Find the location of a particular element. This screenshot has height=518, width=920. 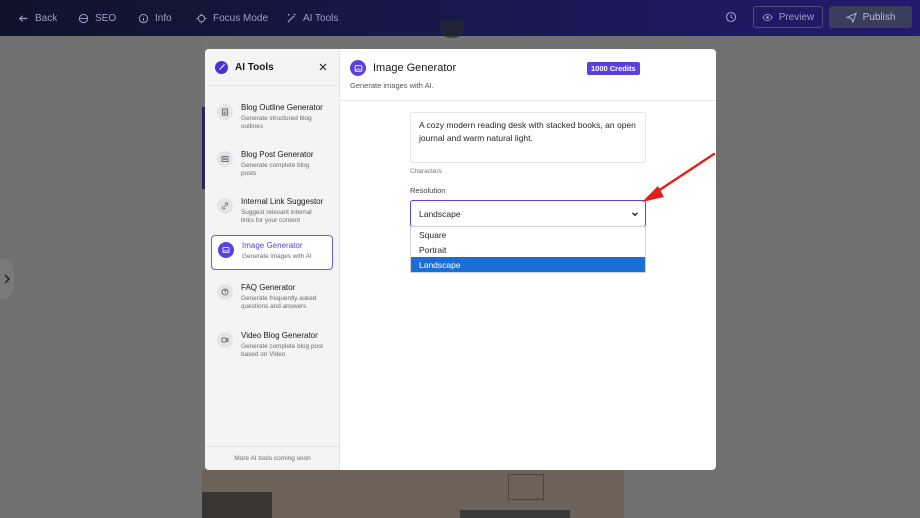

panel-subtitle: Generate images with AI. is located at coordinates (392, 85).